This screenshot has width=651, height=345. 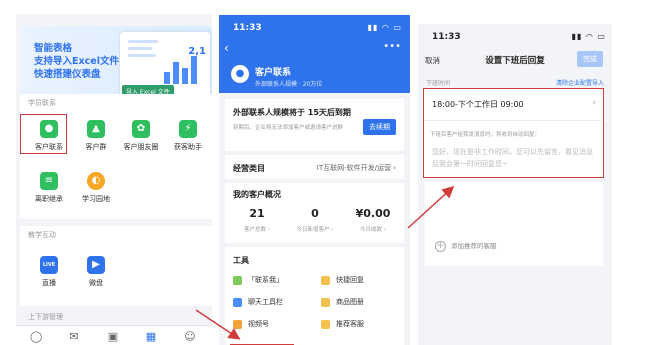 What do you see at coordinates (314, 167) in the screenshot?
I see `category-row: 经营类目 IT互联网-软件开发/运营 ›` at bounding box center [314, 167].